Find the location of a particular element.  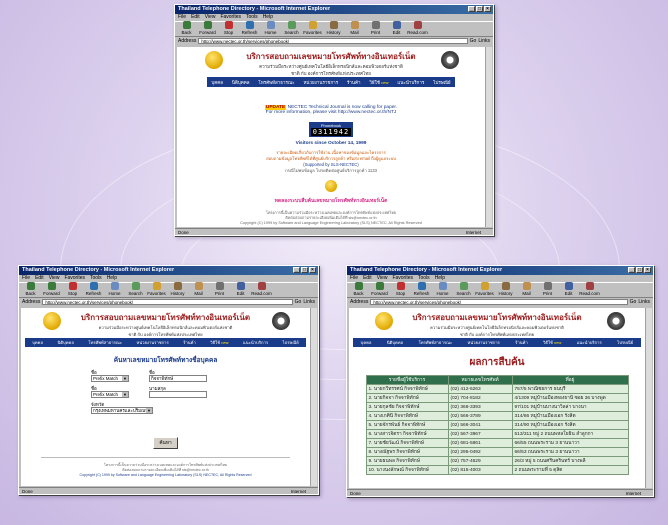

province-select: กรุงเทพมหานครและปริมณฑล ▼ is located at coordinates (122, 410).